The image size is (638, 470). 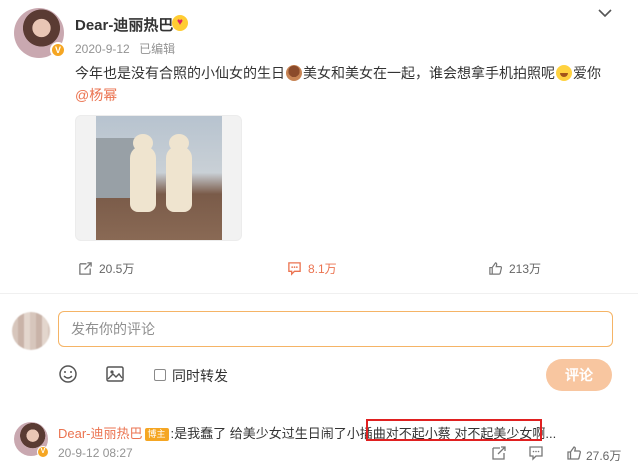 What do you see at coordinates (579, 375) in the screenshot?
I see `submit-comment-button: 评论` at bounding box center [579, 375].